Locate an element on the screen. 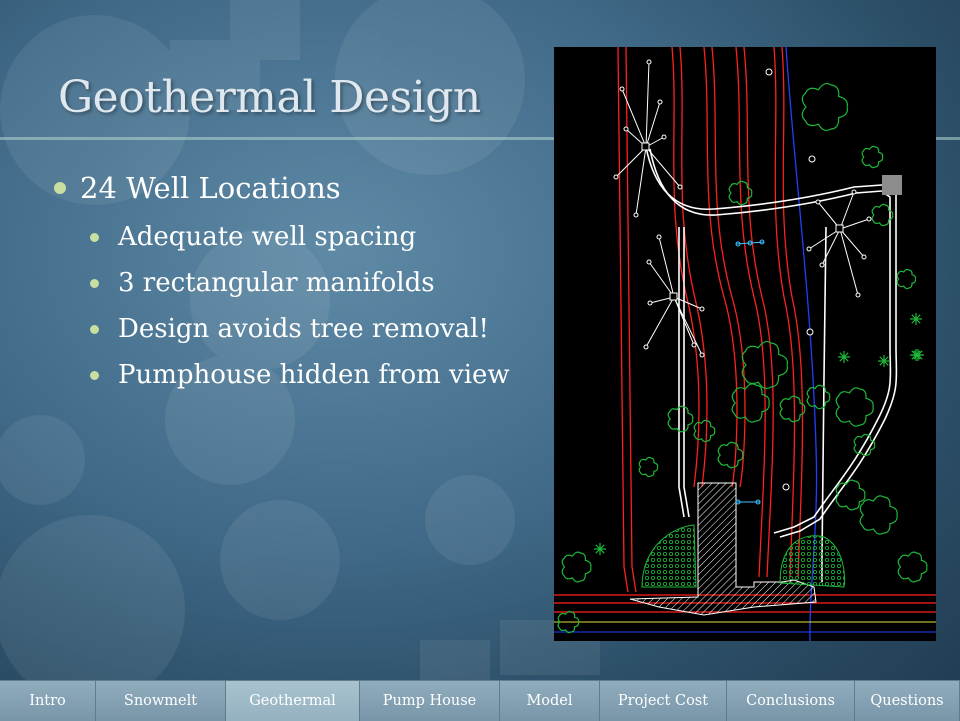  nav-geothermal: Geothermal is located at coordinates (293, 701).